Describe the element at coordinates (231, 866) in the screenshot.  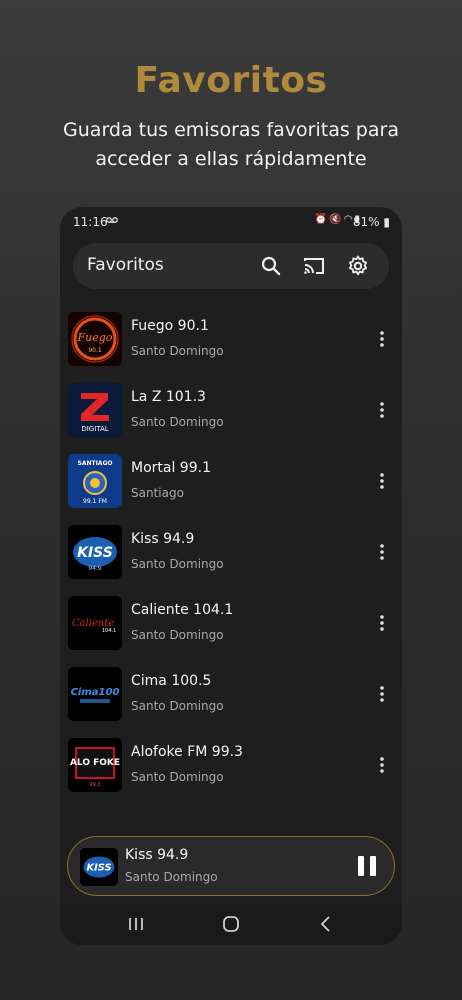
I see `now-playing-bar: KISS Kiss 94.9 Santo Domingo` at that location.